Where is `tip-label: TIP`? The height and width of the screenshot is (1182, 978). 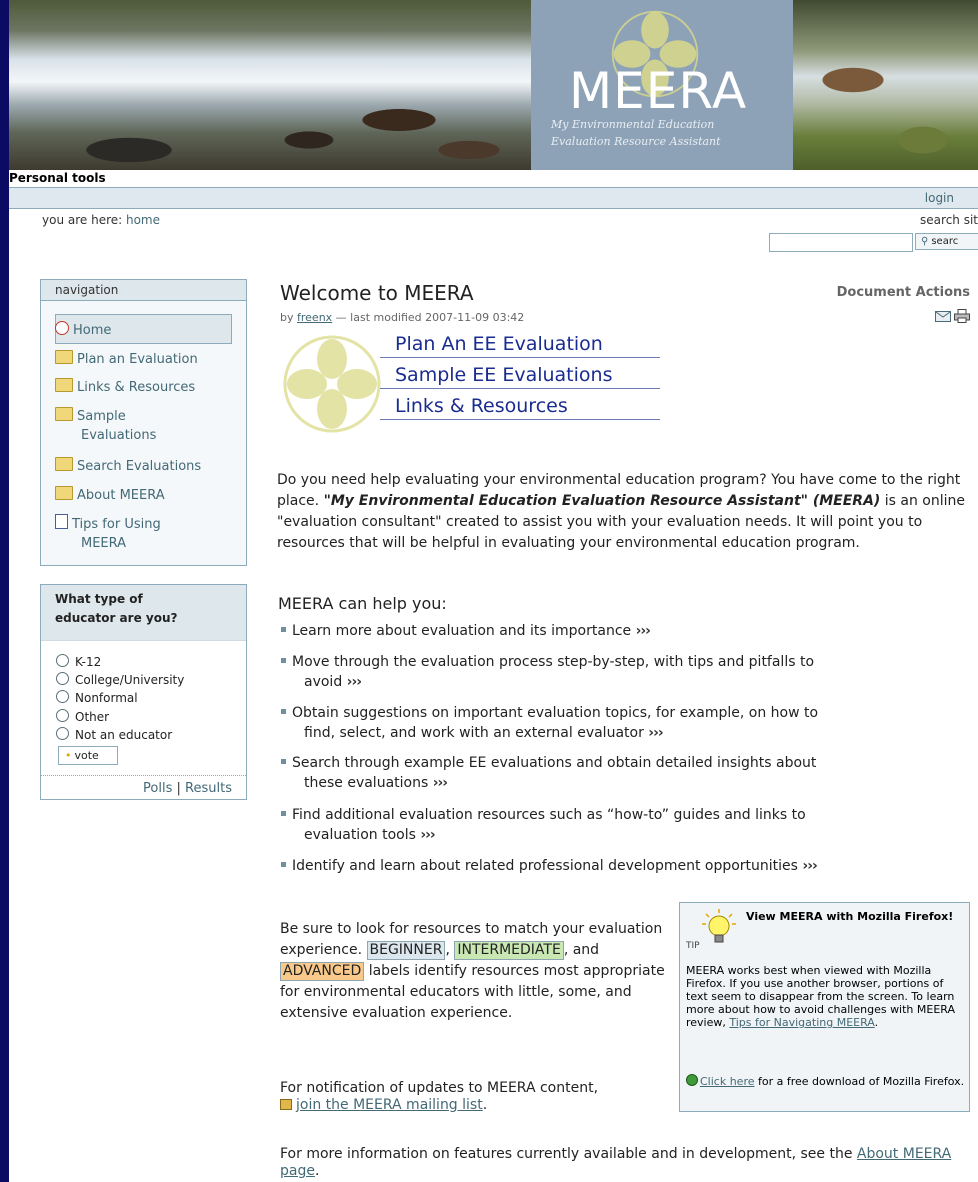 tip-label: TIP is located at coordinates (693, 946).